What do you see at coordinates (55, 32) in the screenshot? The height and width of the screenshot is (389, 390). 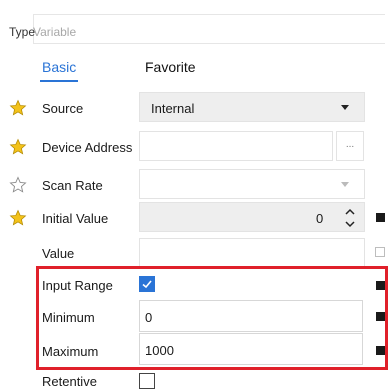 I see `type-value: Variable` at bounding box center [55, 32].